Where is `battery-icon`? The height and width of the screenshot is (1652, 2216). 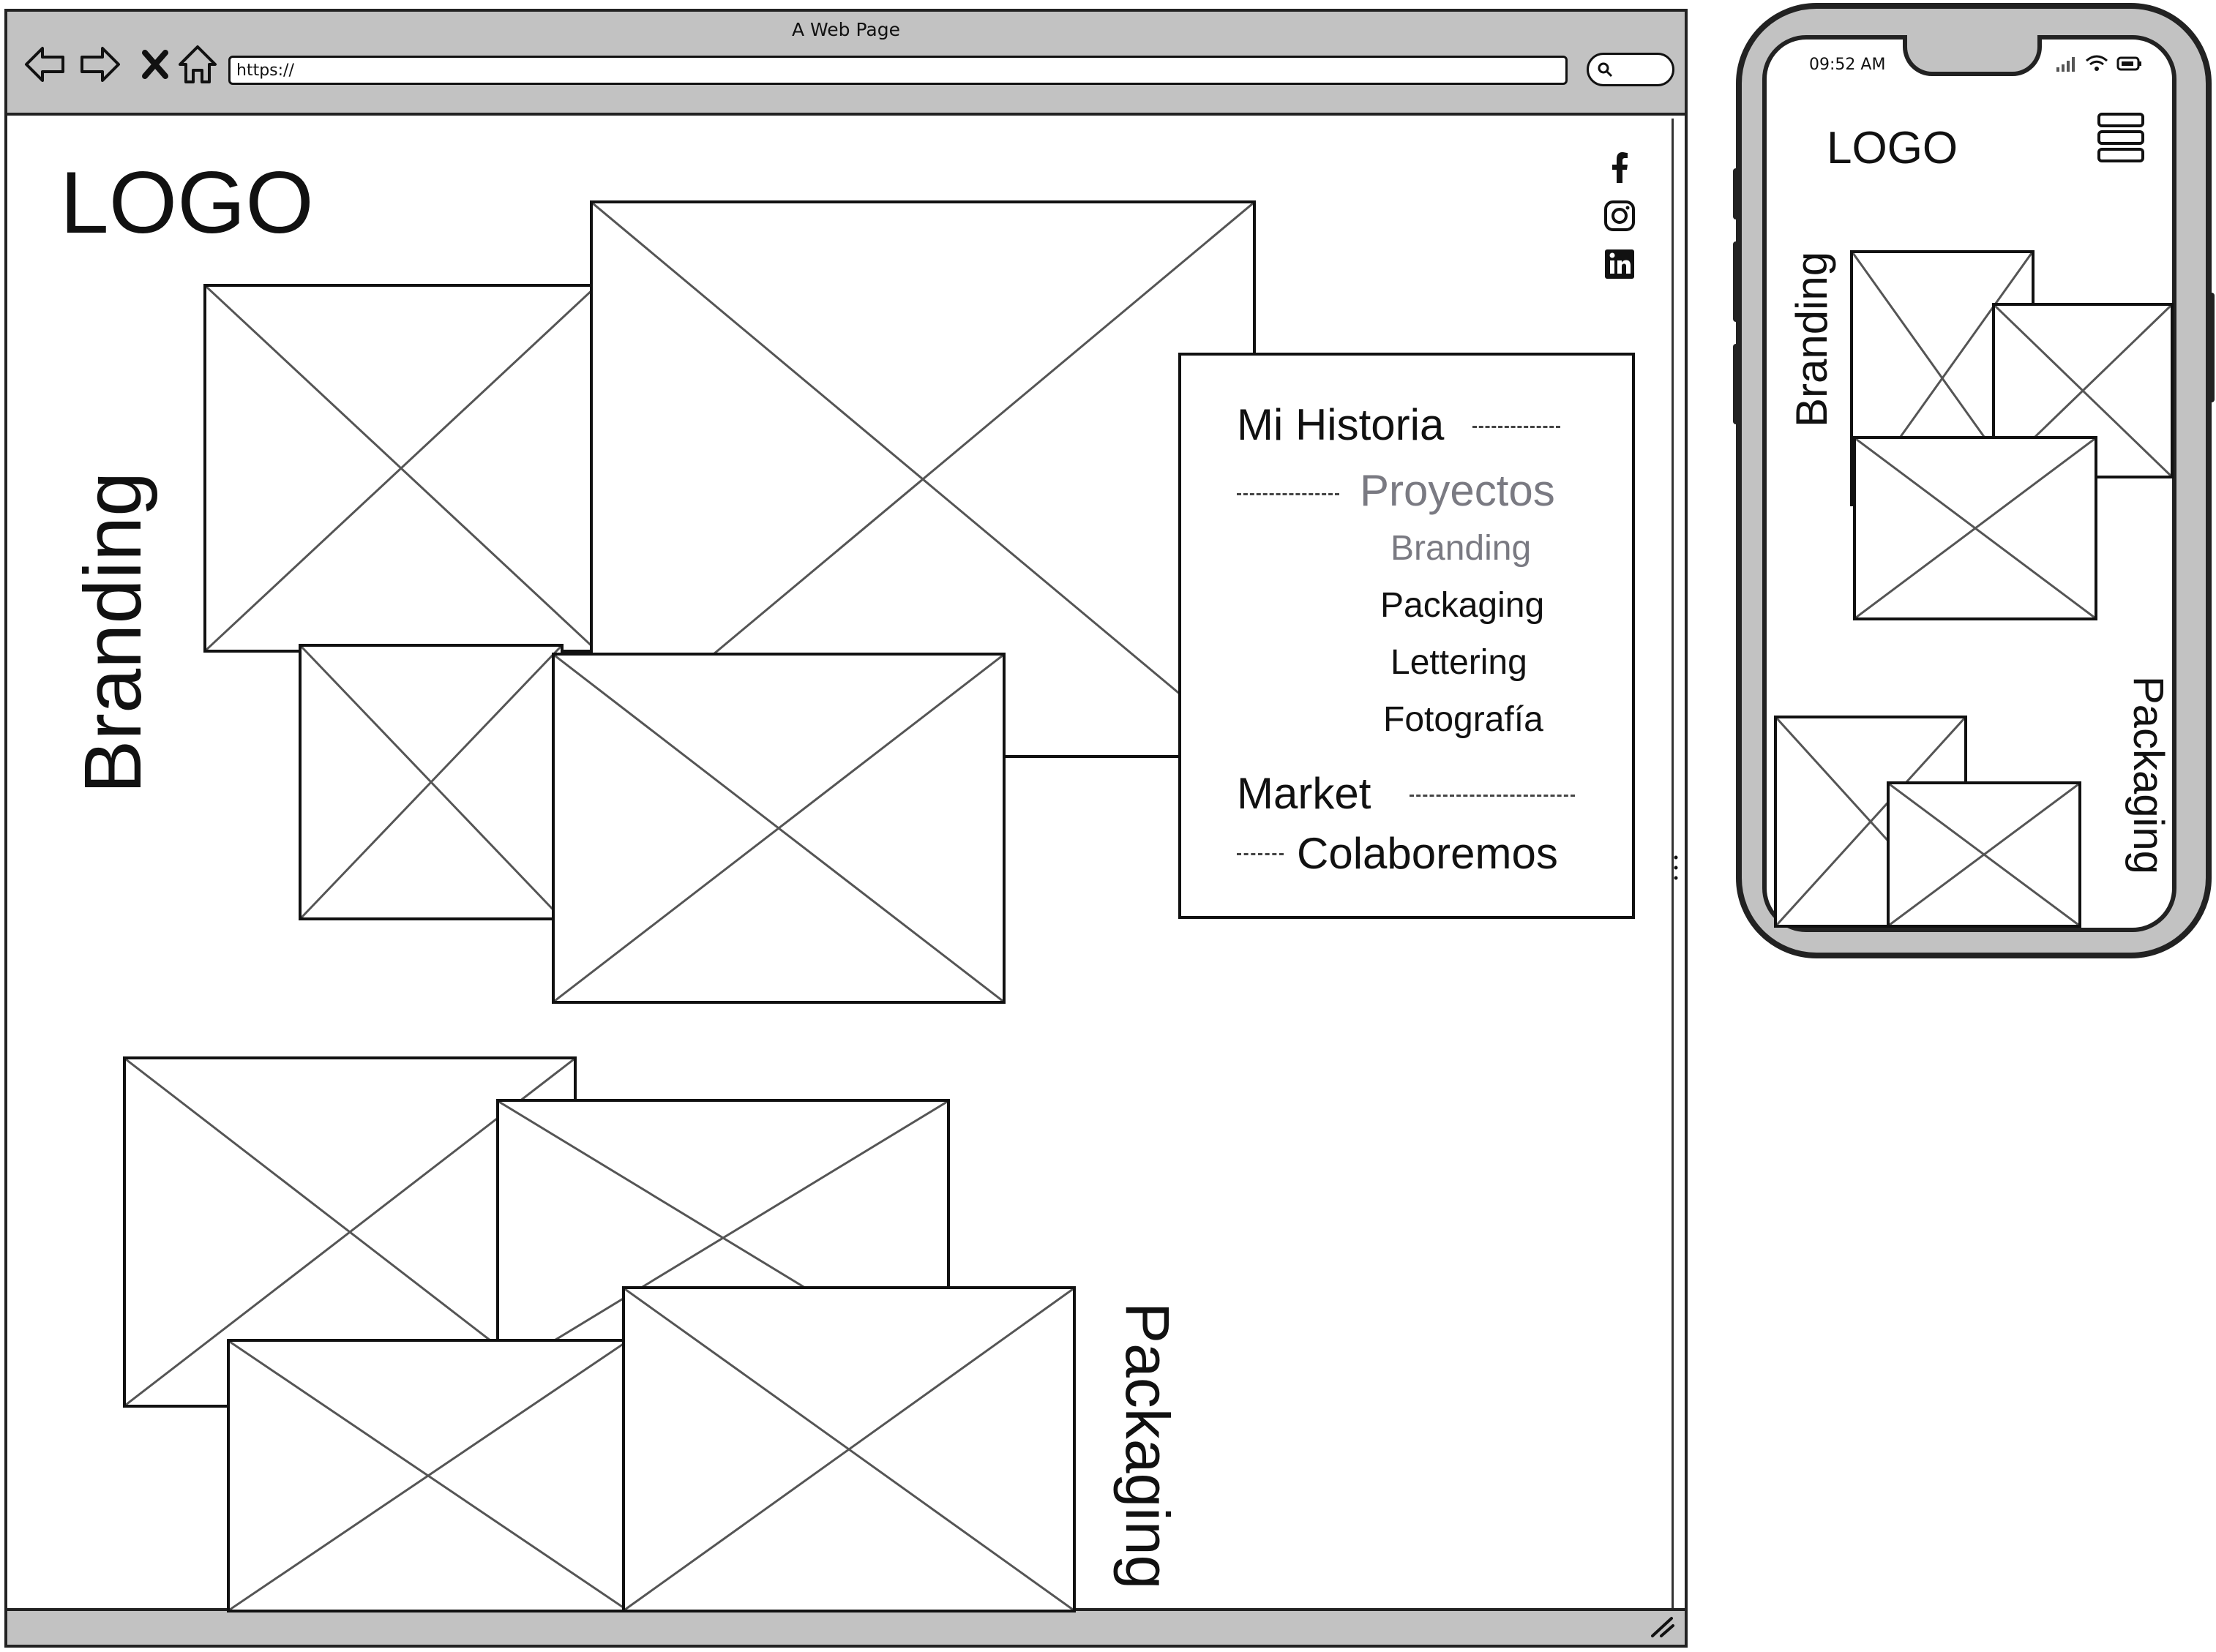 battery-icon is located at coordinates (2128, 63).